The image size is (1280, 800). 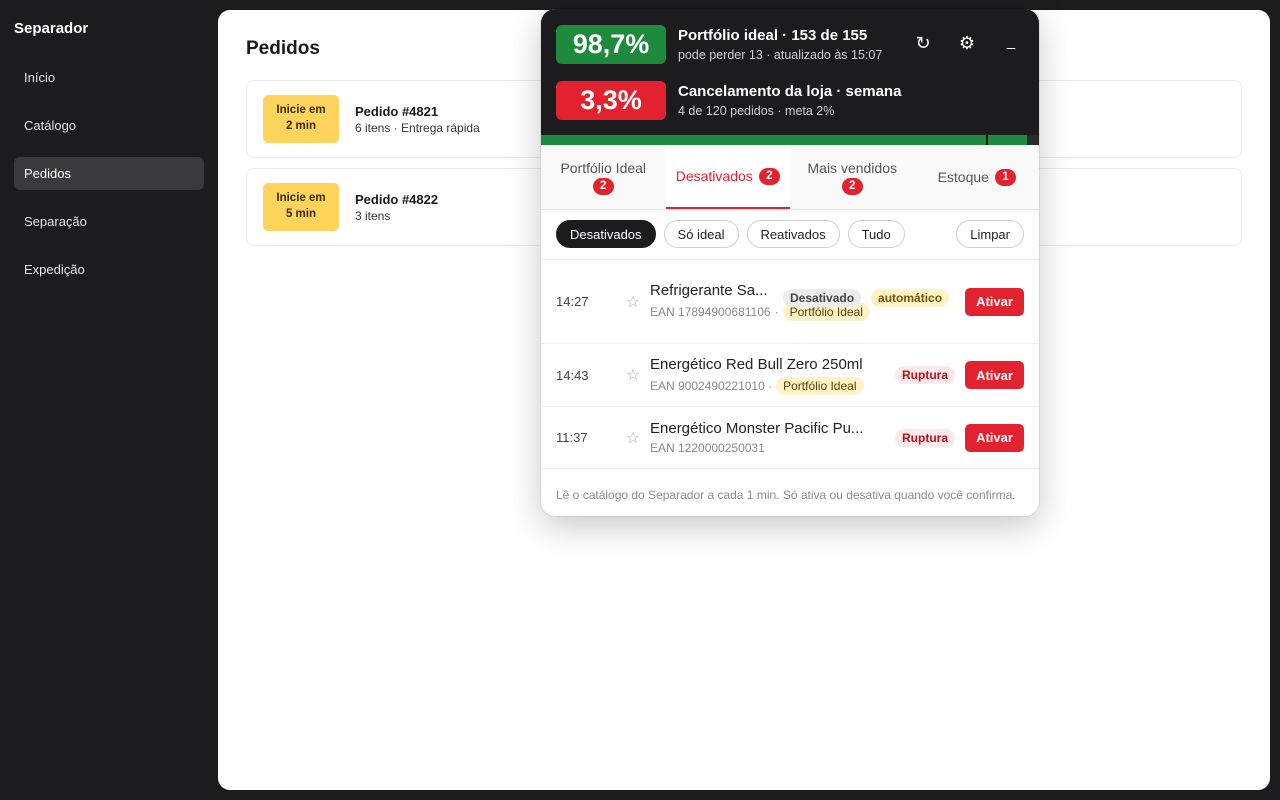 What do you see at coordinates (603, 167) in the screenshot?
I see `tab-label: Portfólio Ideal` at bounding box center [603, 167].